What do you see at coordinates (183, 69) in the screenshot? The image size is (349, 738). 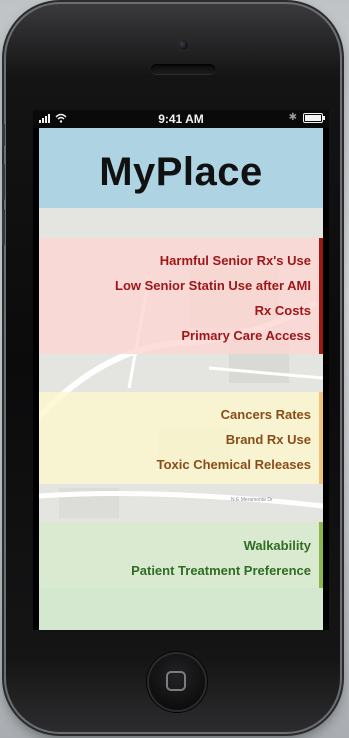 I see `earpiece-speaker` at bounding box center [183, 69].